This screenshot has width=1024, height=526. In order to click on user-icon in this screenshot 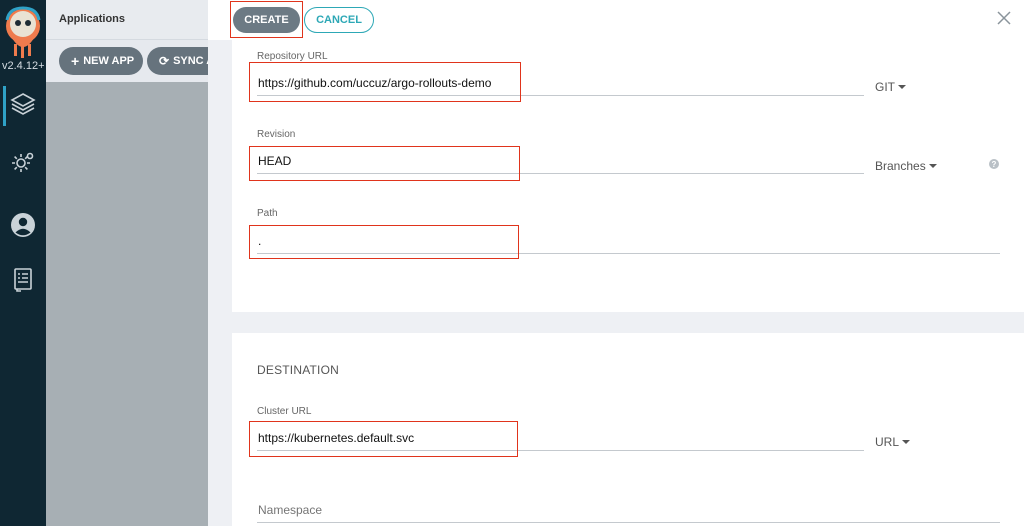, I will do `click(23, 227)`.